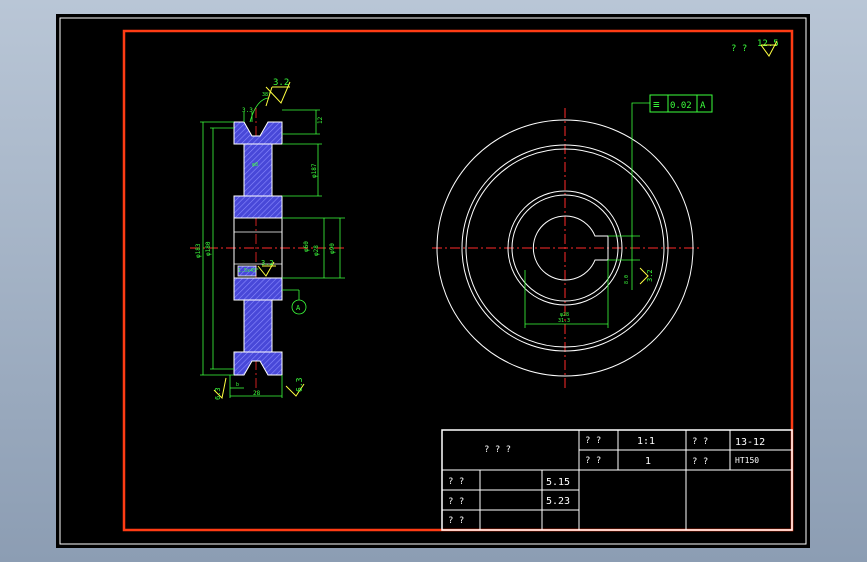  I want to click on tb-designer-date: 5.15, so click(558, 482).